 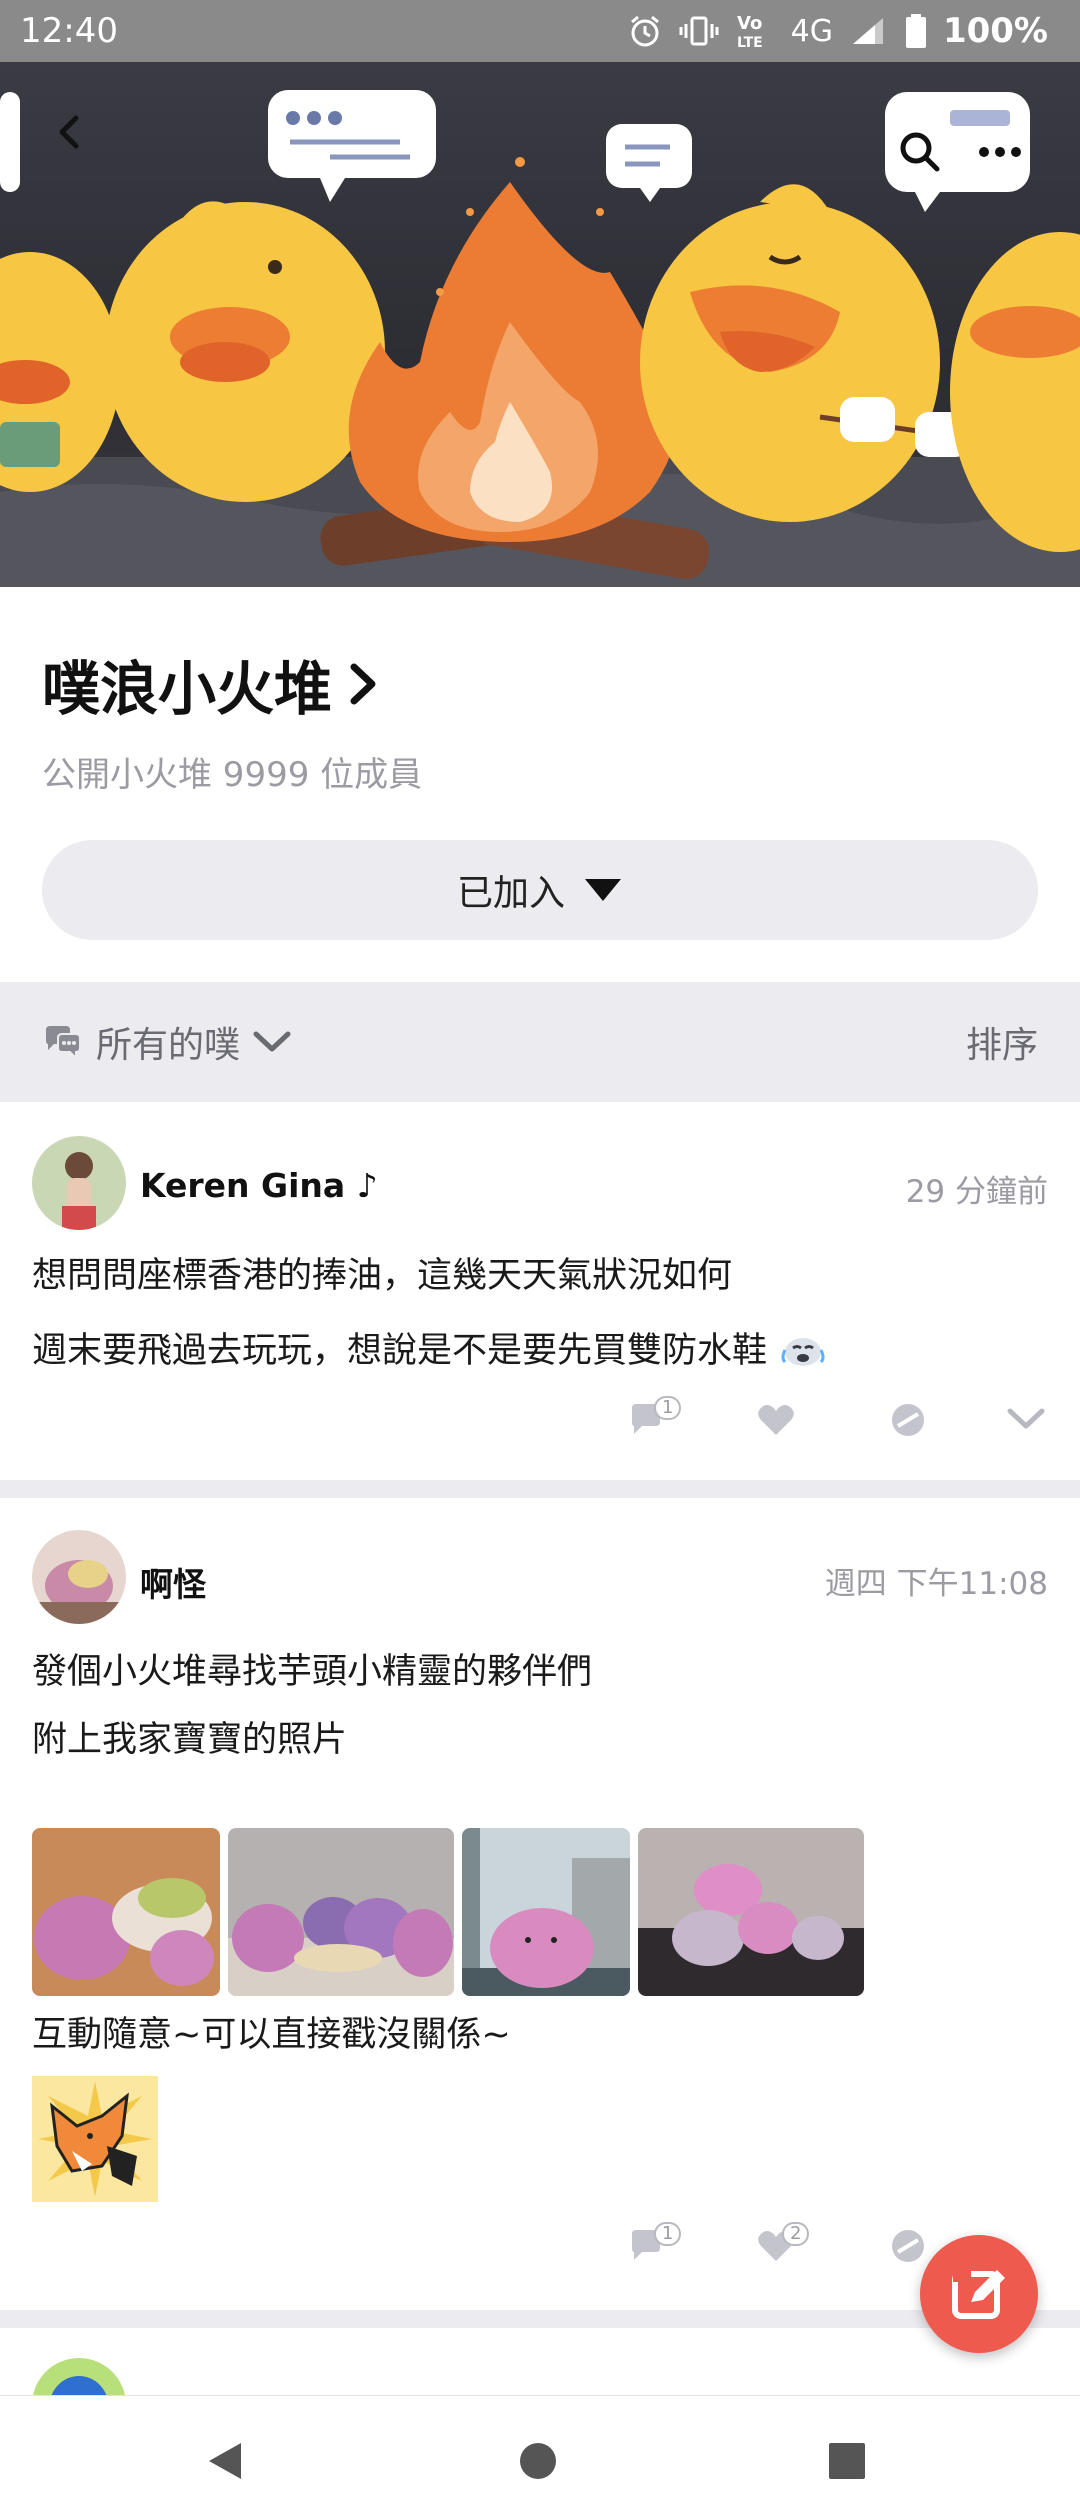 I want to click on nav-recents-button, so click(x=847, y=2461).